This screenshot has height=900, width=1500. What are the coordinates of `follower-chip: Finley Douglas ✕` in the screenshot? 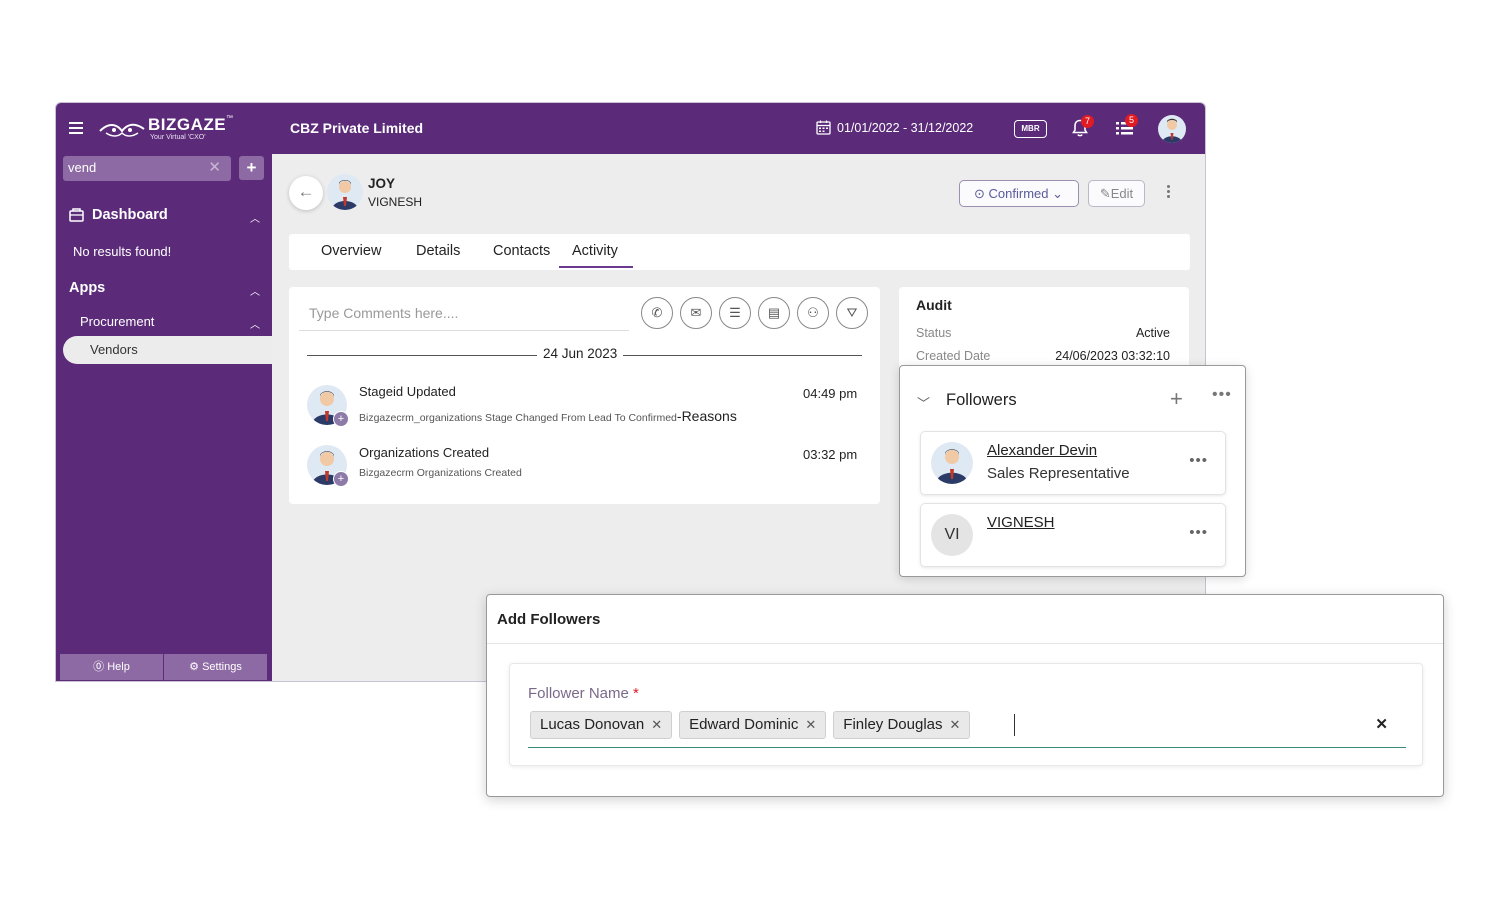 It's located at (902, 725).